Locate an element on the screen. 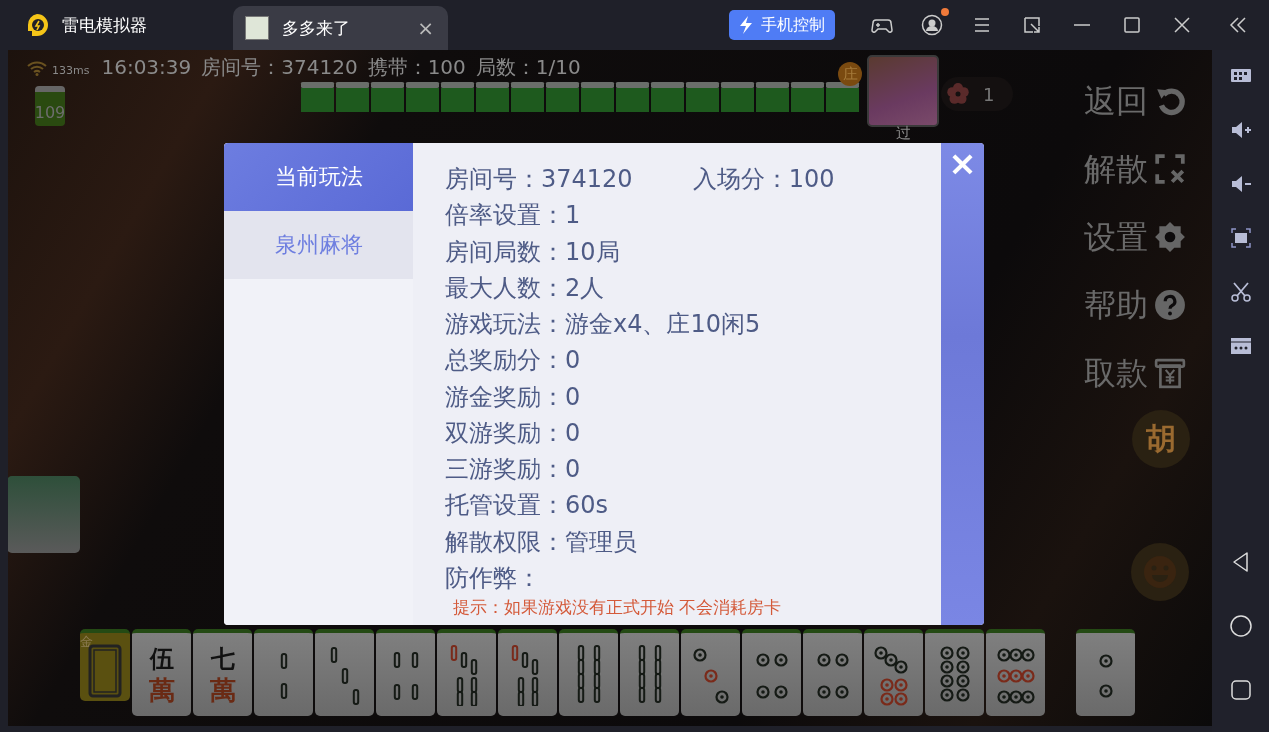  rule-setting-text: 游金奖励：0 is located at coordinates (513, 397).